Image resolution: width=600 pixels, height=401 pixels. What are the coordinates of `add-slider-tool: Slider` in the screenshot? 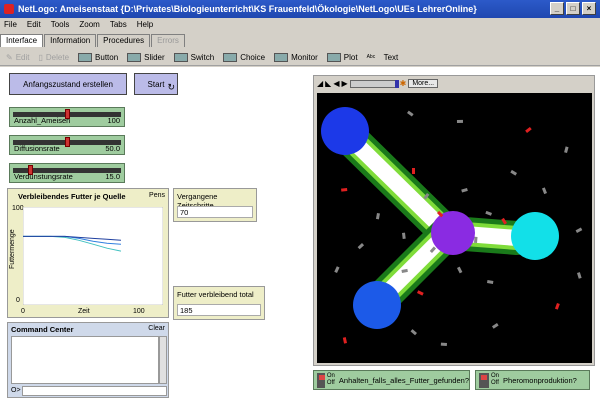 It's located at (146, 57).